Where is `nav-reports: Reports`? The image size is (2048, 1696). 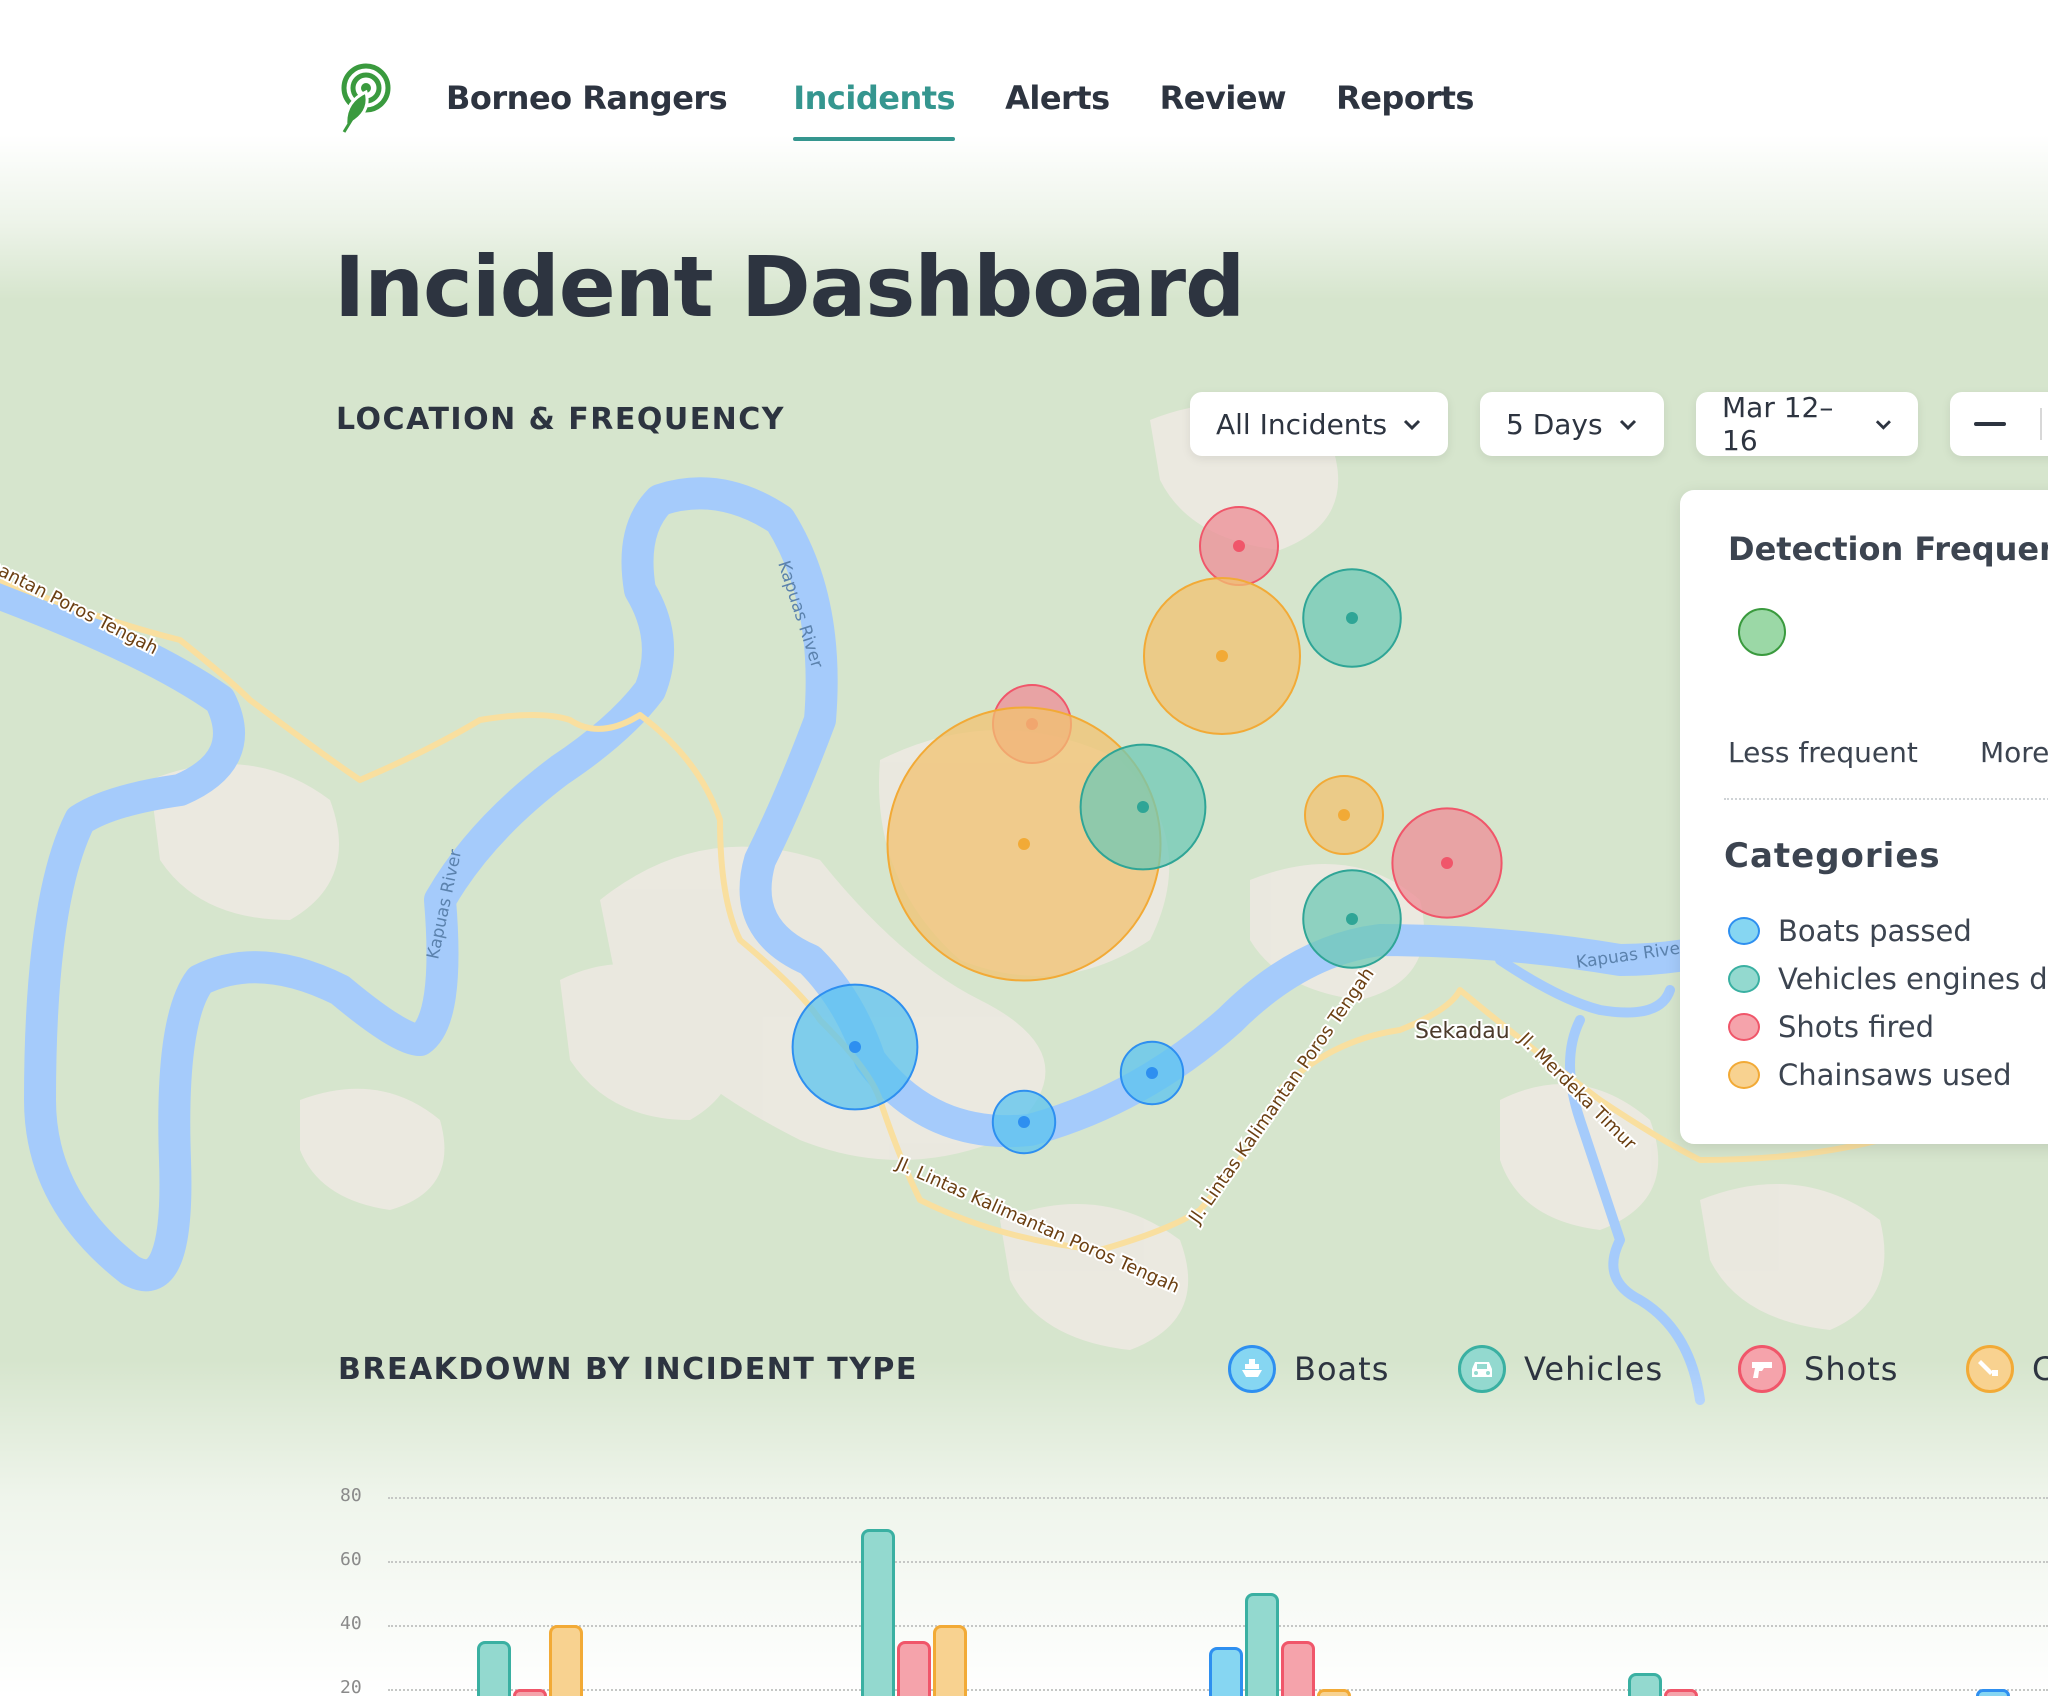
nav-reports: Reports is located at coordinates (1405, 98).